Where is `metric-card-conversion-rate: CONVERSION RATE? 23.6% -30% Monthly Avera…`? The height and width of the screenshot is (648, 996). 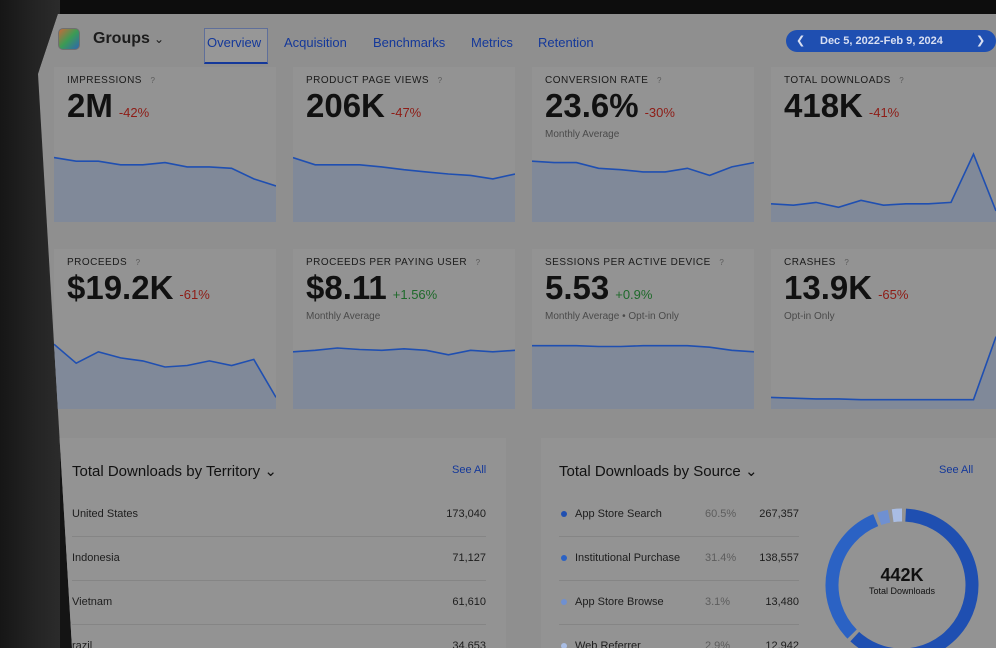
metric-card-conversion-rate: CONVERSION RATE? 23.6% -30% Monthly Avera… is located at coordinates (643, 144).